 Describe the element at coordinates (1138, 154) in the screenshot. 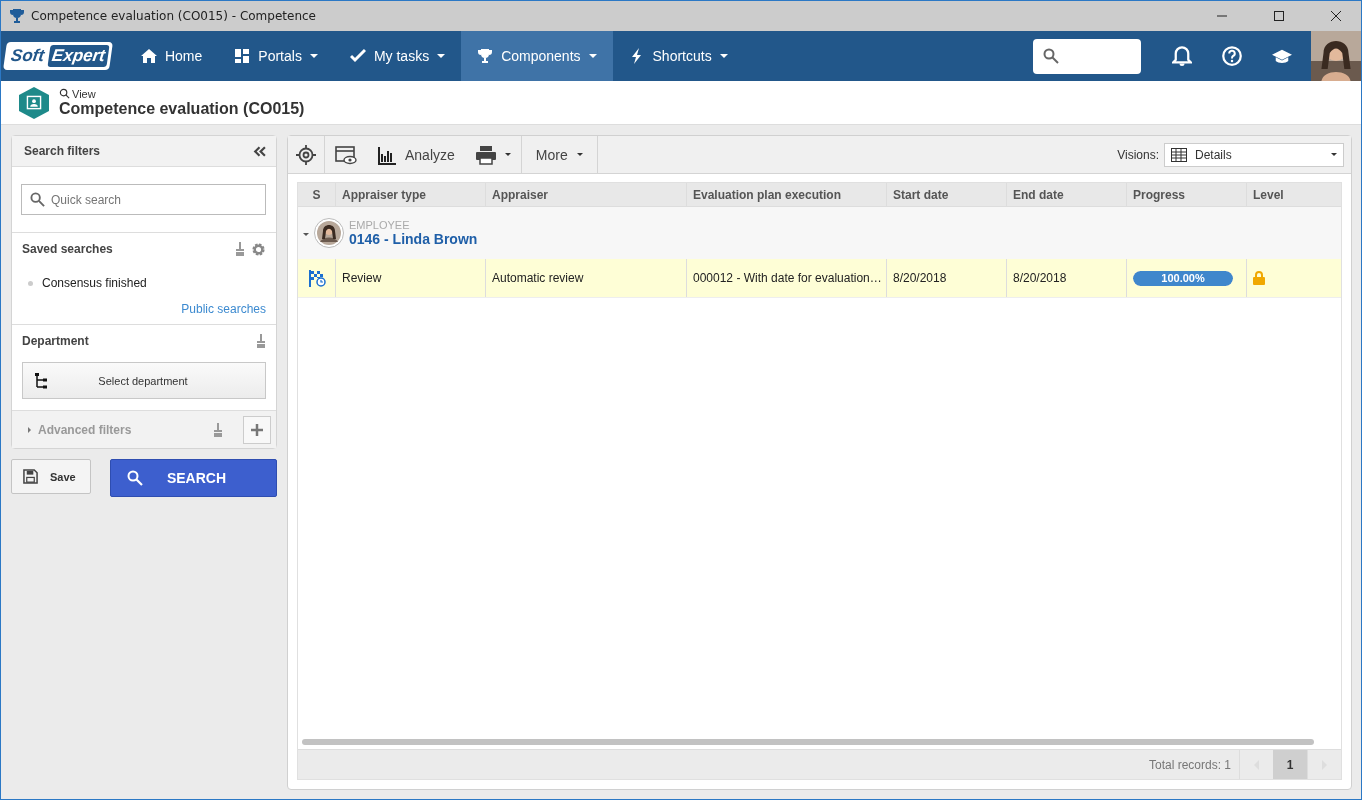

I see `visions-label: Visions:` at that location.